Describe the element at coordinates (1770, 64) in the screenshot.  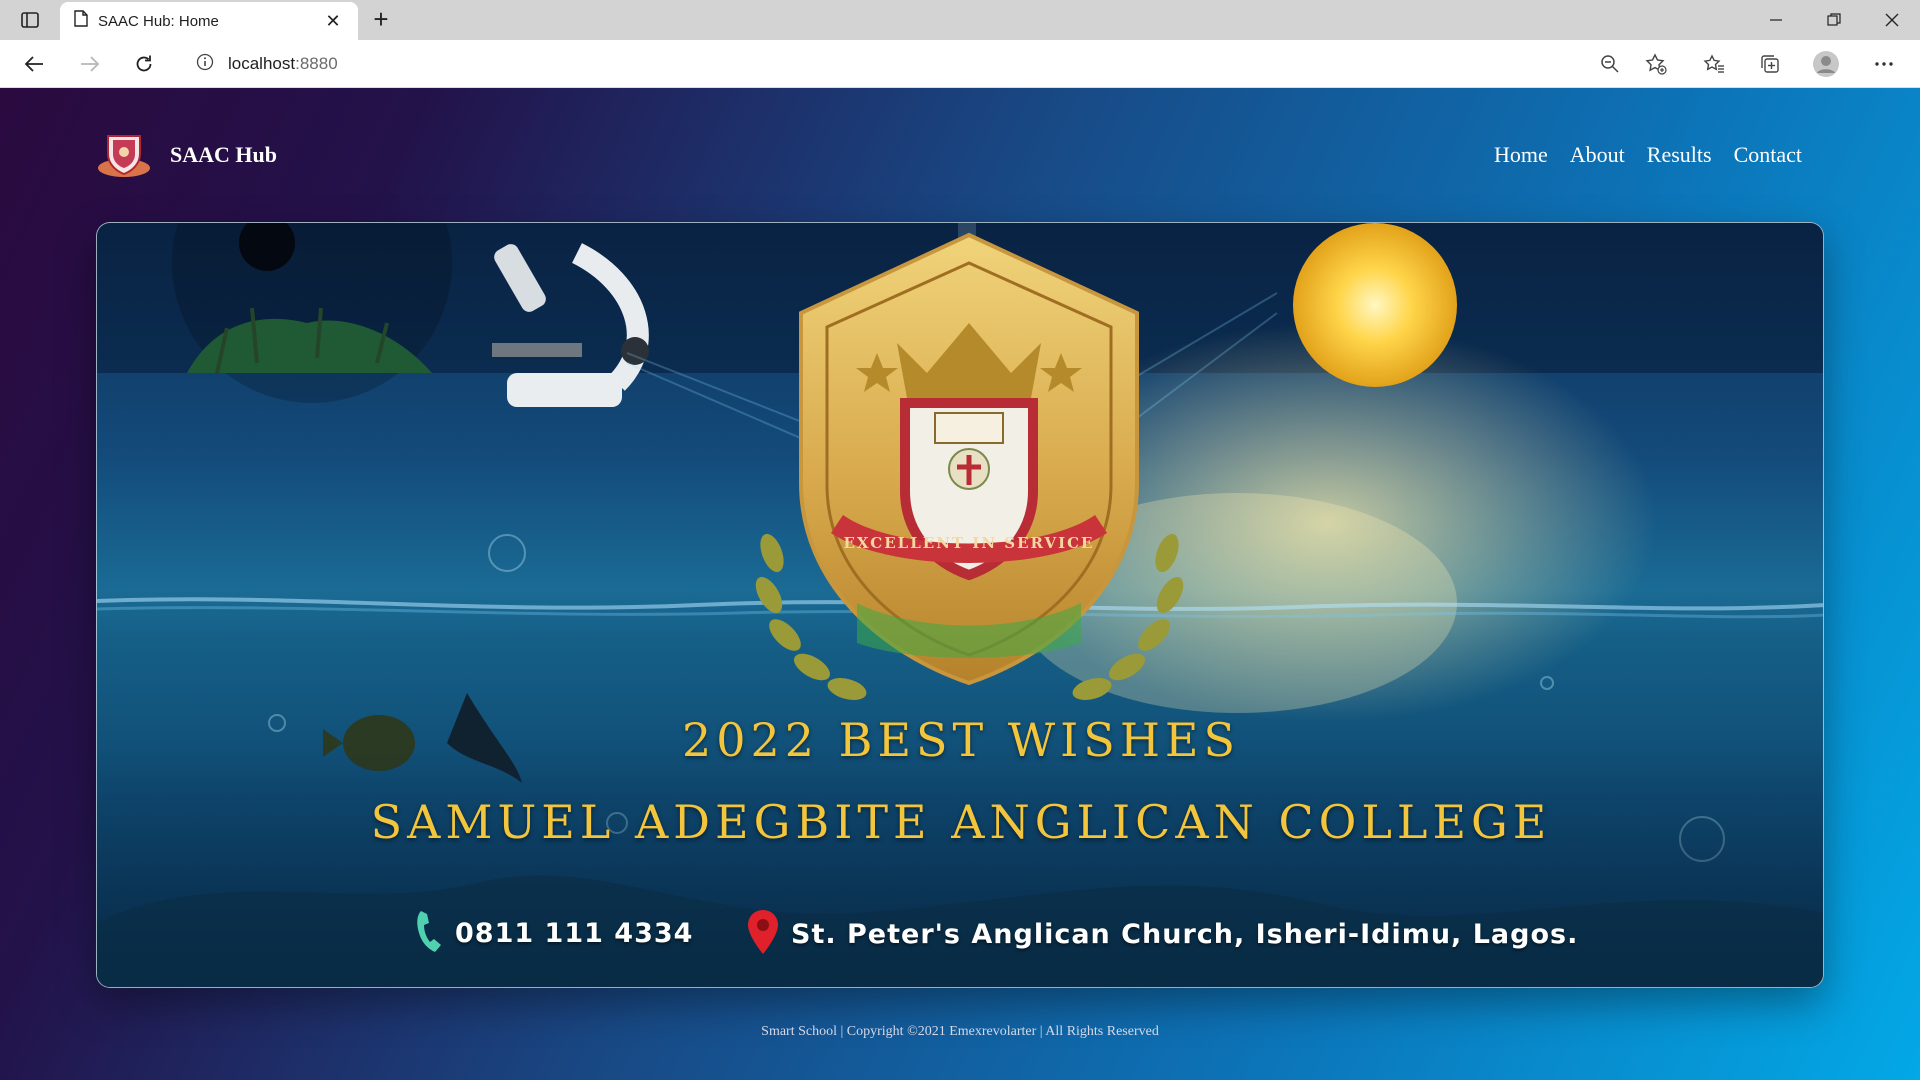
I see `collections-icon` at that location.